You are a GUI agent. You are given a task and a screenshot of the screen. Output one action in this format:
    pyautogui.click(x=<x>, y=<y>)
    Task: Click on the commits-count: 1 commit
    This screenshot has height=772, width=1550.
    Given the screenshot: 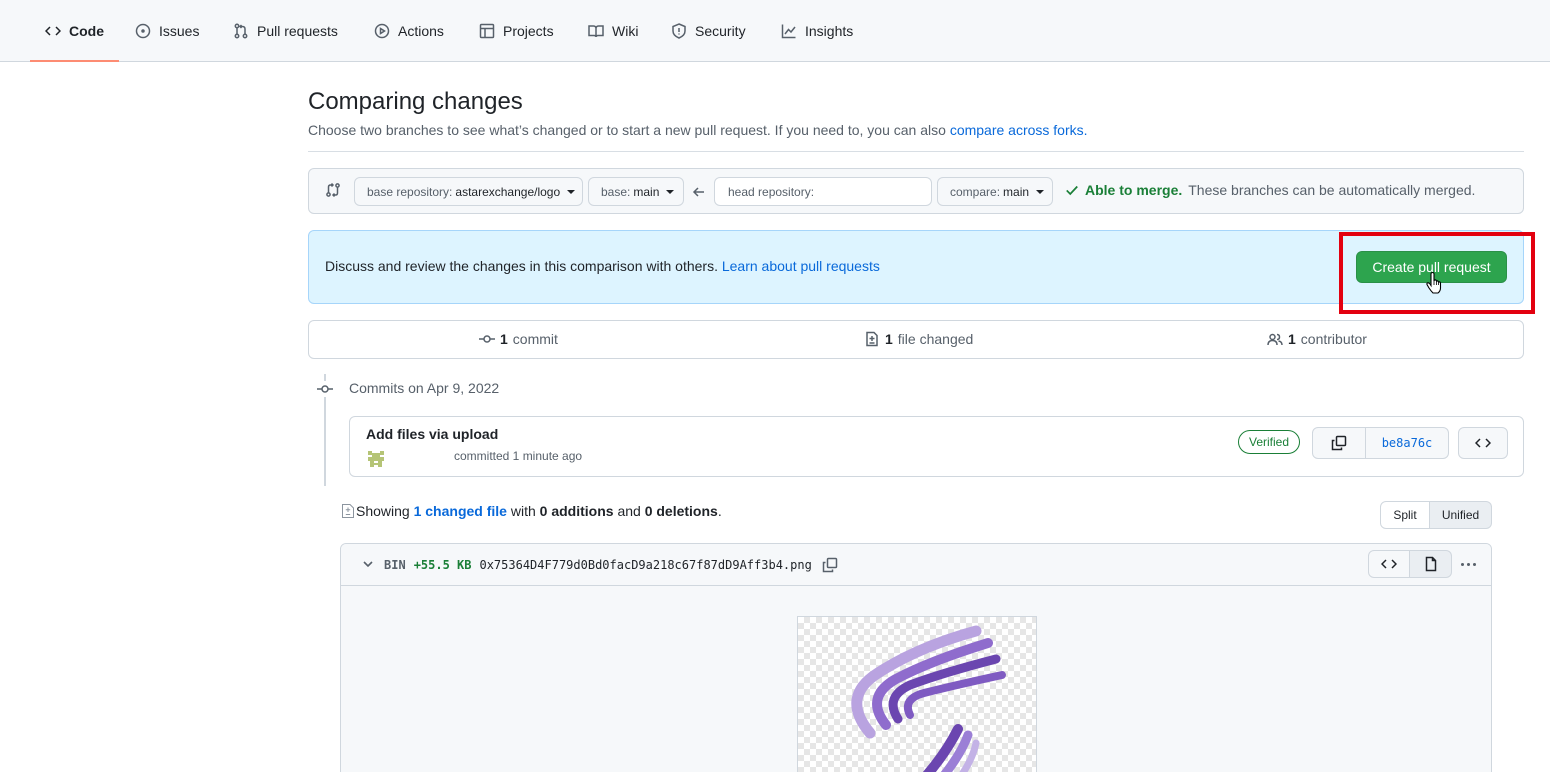 What is the action you would take?
    pyautogui.click(x=518, y=339)
    